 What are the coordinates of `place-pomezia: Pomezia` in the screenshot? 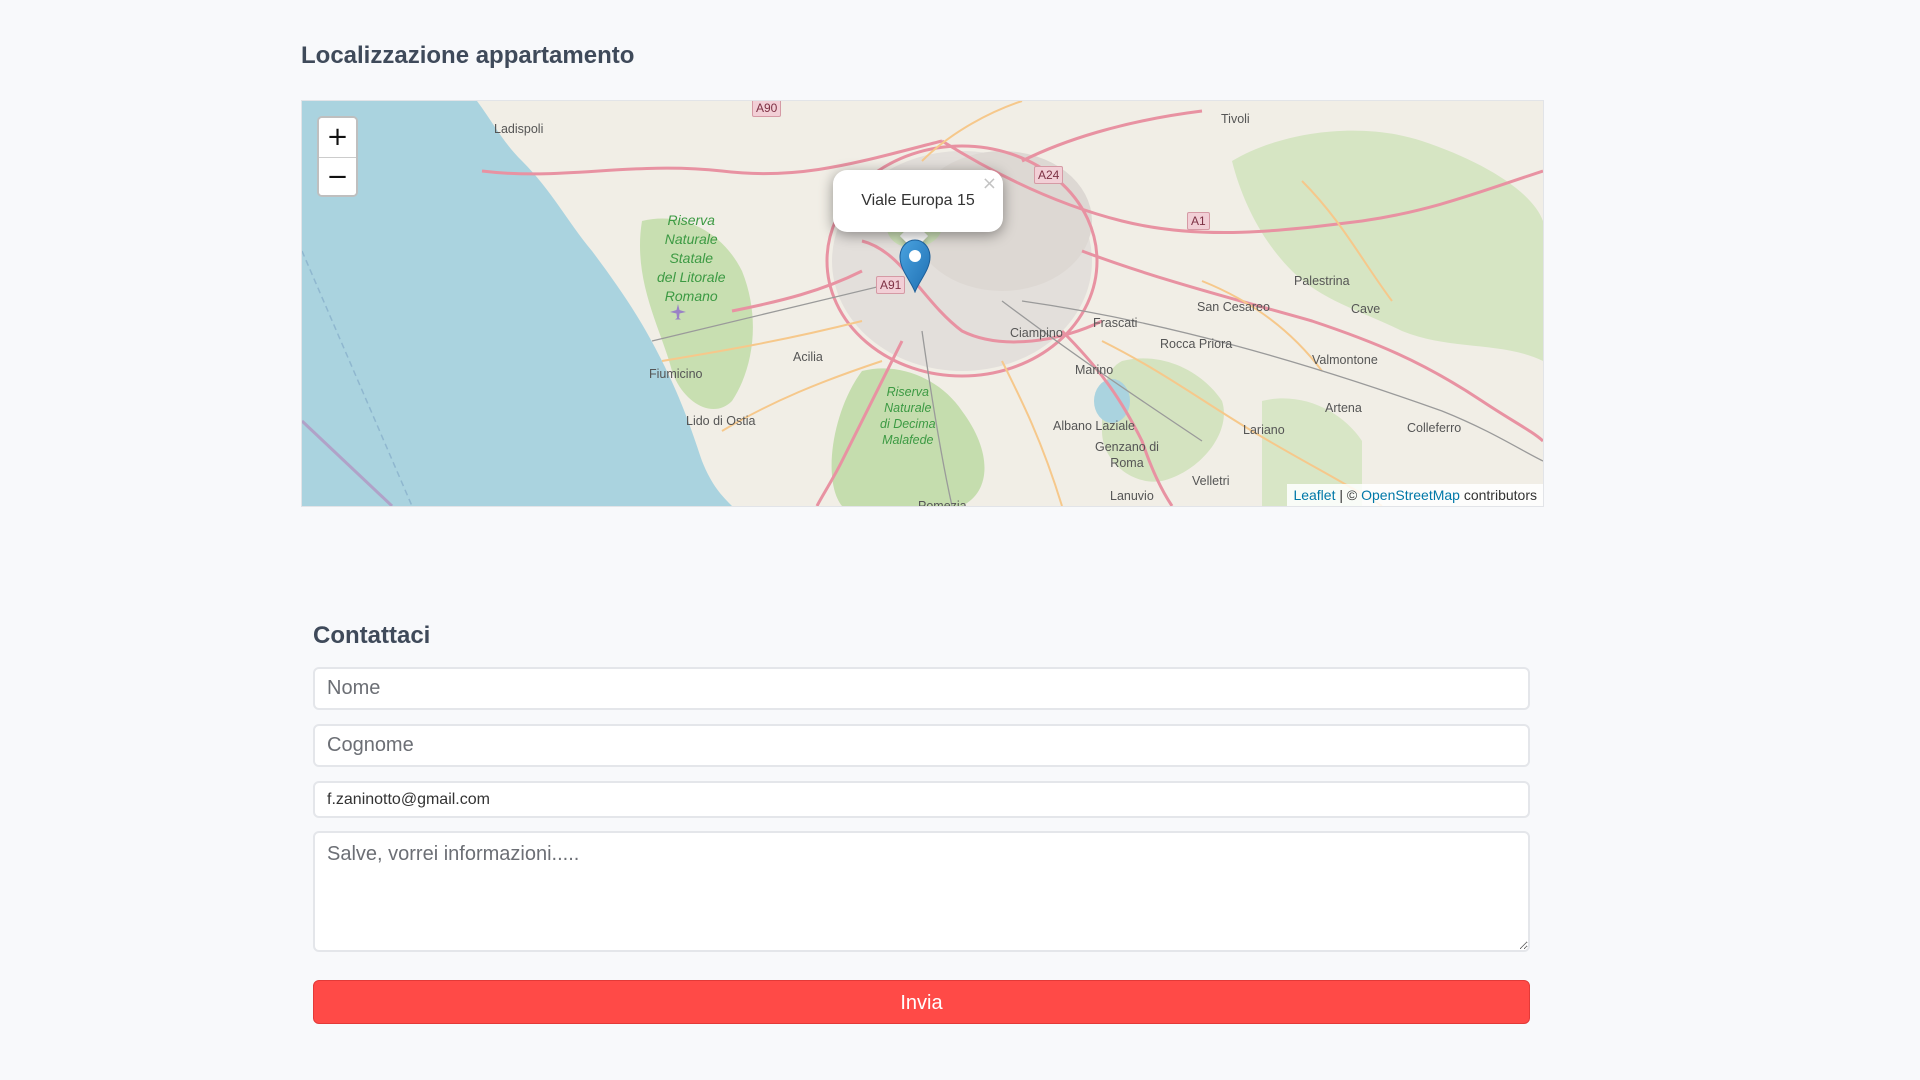 It's located at (942, 503).